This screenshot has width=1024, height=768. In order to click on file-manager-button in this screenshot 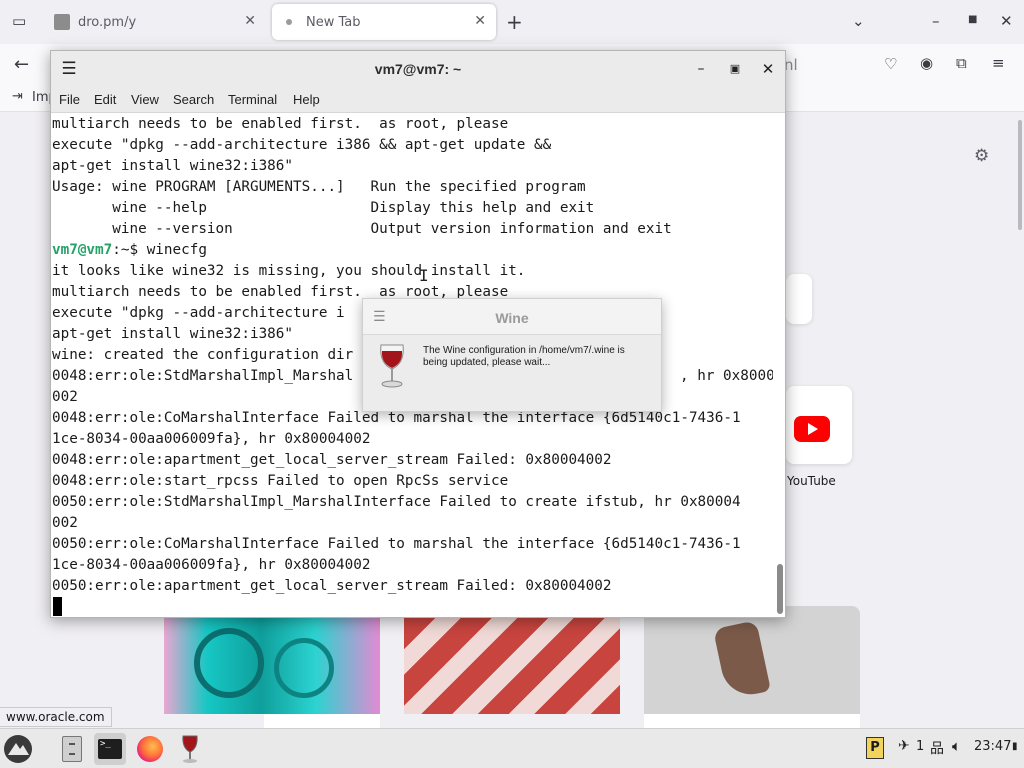, I will do `click(72, 749)`.